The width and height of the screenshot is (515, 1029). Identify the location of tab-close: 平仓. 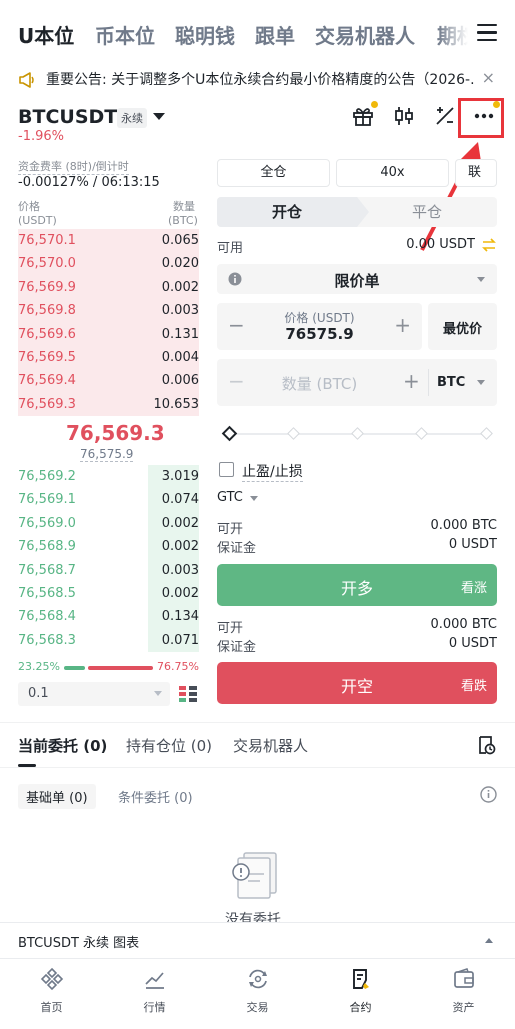
(427, 212).